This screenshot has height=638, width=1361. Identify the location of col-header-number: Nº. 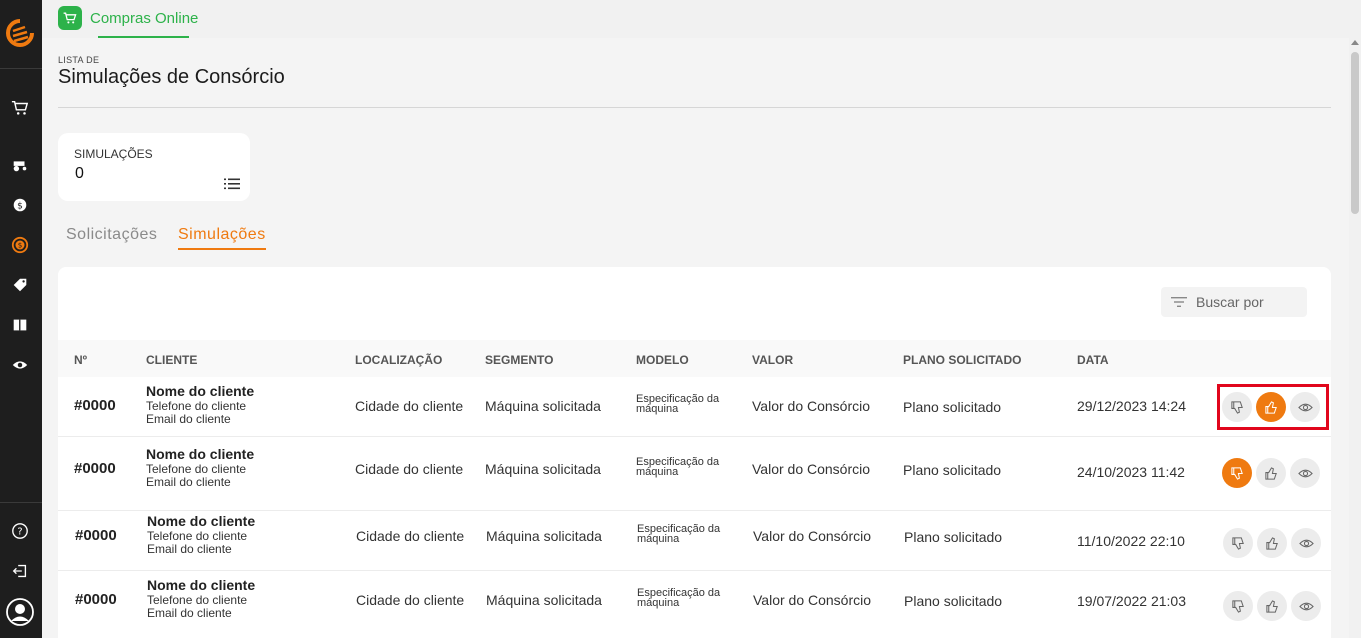
(81, 360).